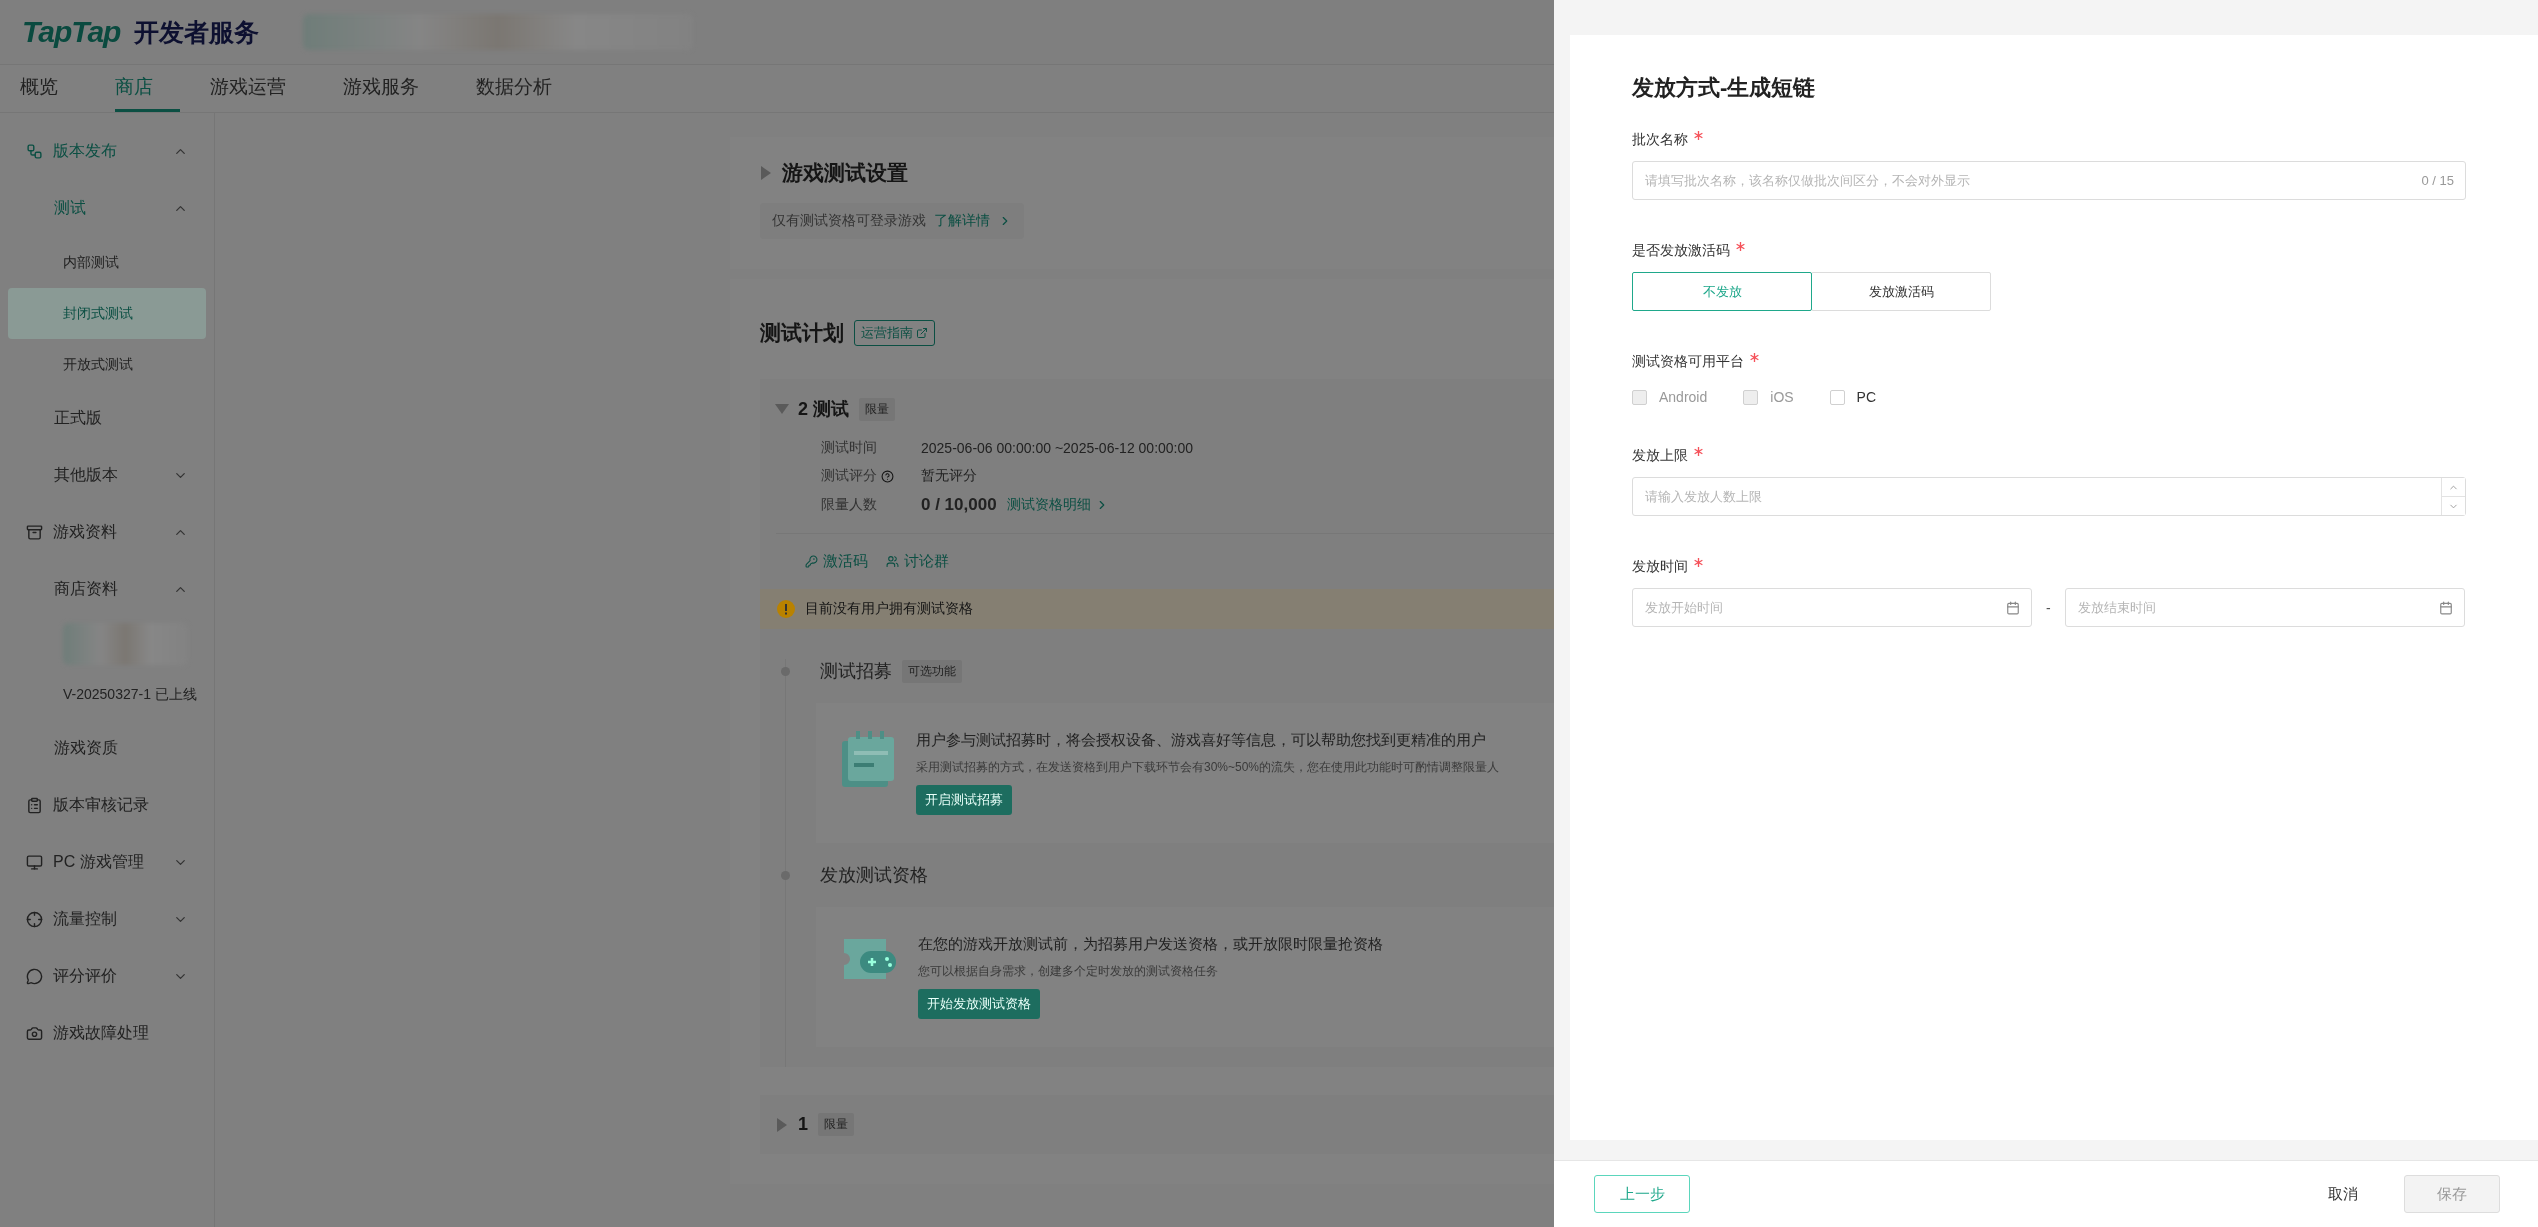 The image size is (2538, 1227). Describe the element at coordinates (811, 561) in the screenshot. I see `key-icon` at that location.